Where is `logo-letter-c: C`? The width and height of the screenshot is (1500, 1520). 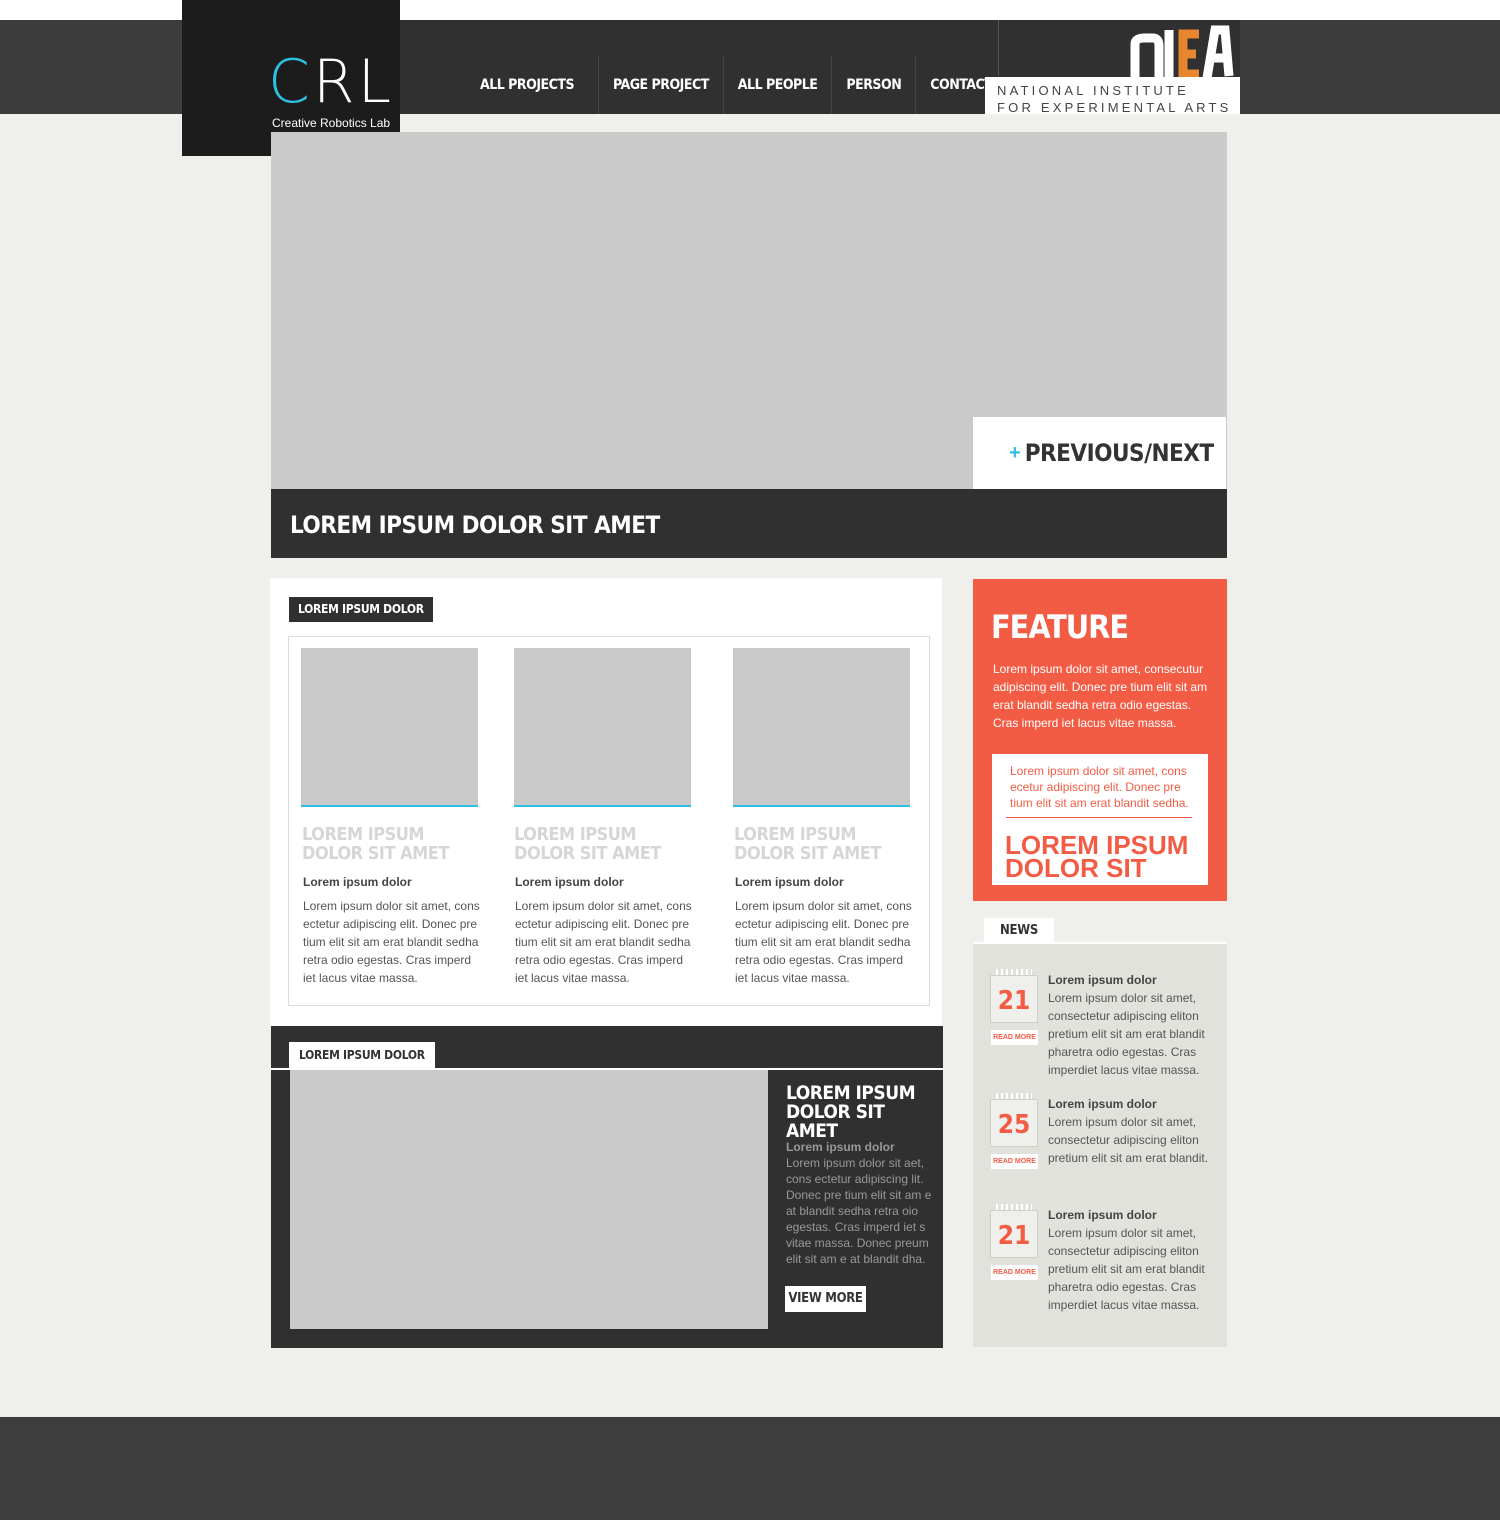 logo-letter-c: C is located at coordinates (290, 82).